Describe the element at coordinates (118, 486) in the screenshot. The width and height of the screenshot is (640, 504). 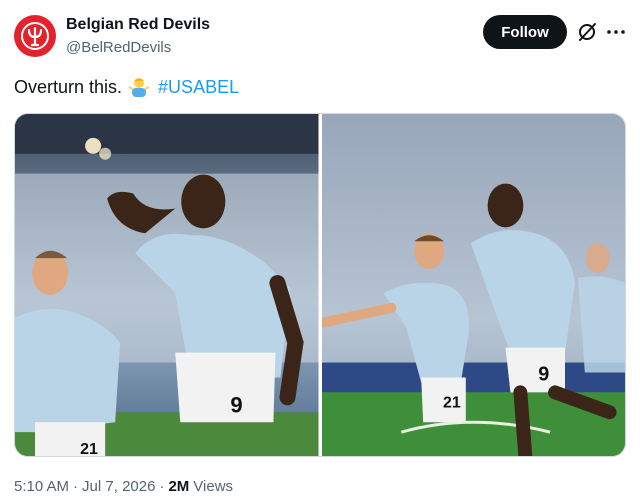
I see `tweet-date: Jul 7, 2026` at that location.